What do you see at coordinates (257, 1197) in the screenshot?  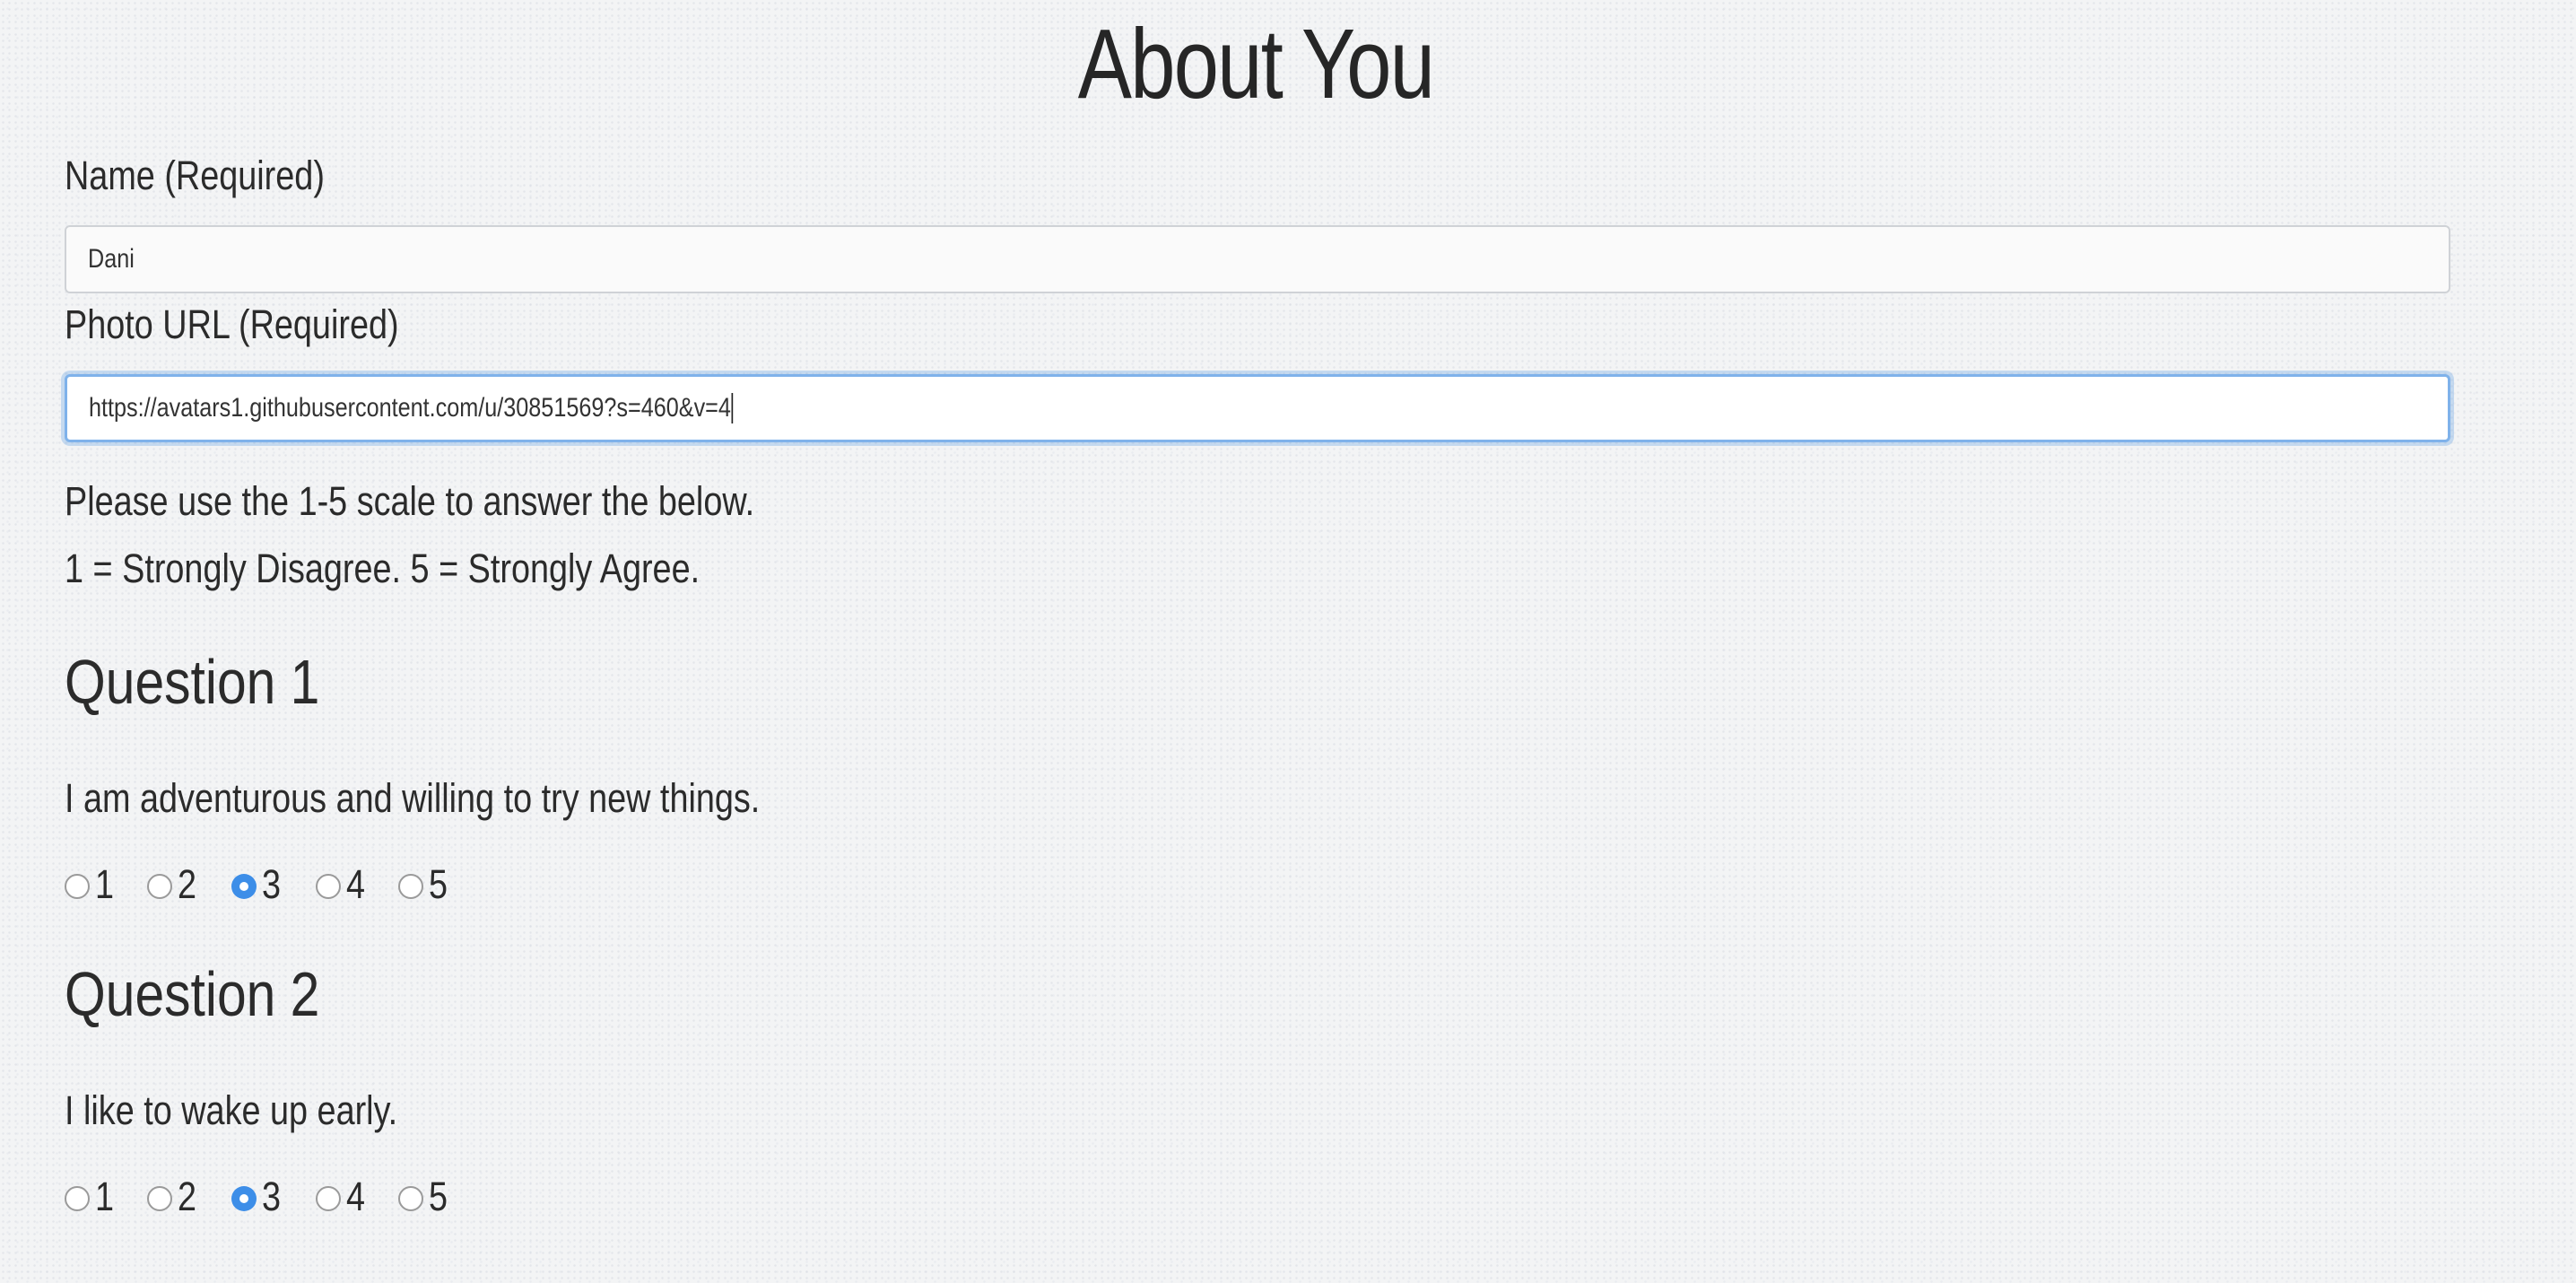 I see `question-2-option-3: 3` at bounding box center [257, 1197].